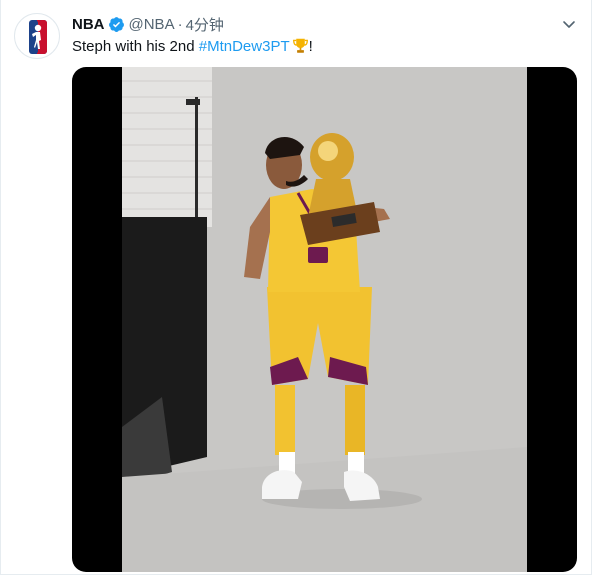 Image resolution: width=592 pixels, height=575 pixels. I want to click on verified-badge-icon, so click(116, 24).